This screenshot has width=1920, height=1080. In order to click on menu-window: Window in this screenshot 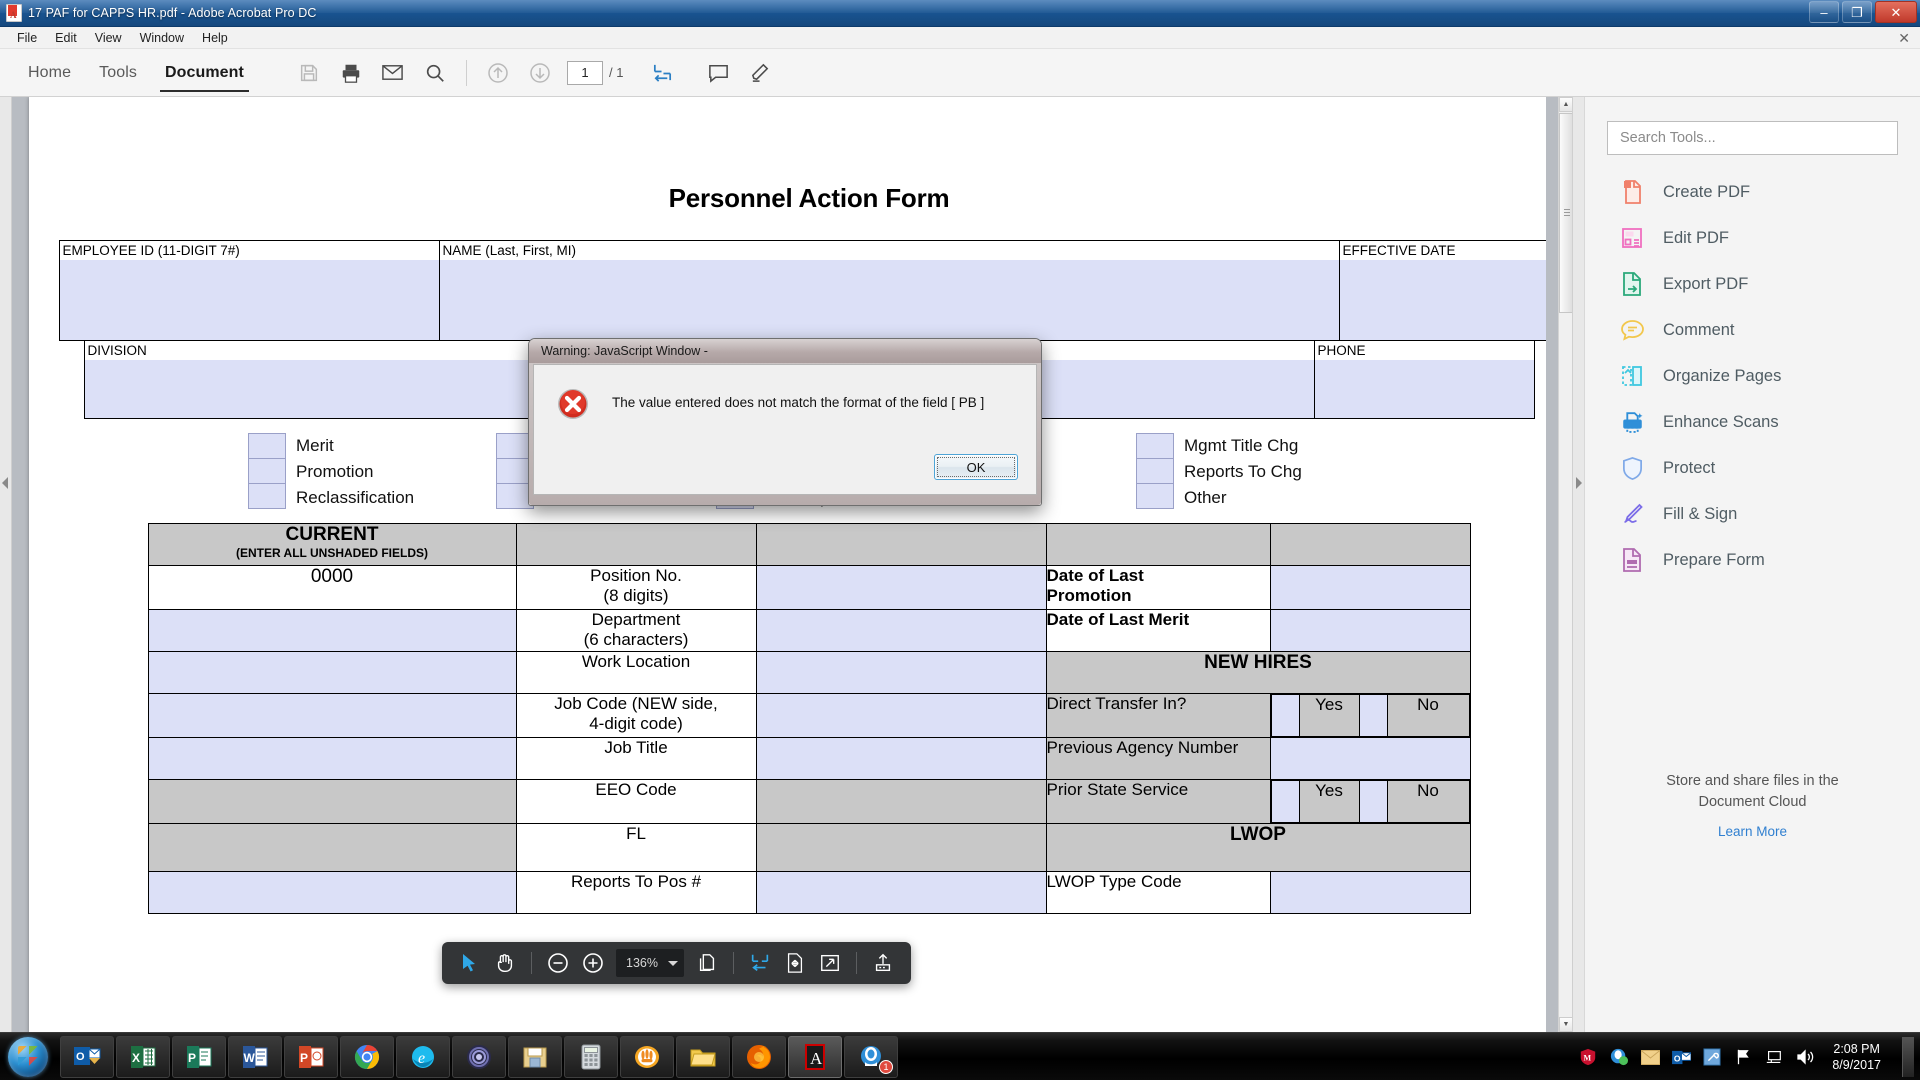, I will do `click(162, 38)`.